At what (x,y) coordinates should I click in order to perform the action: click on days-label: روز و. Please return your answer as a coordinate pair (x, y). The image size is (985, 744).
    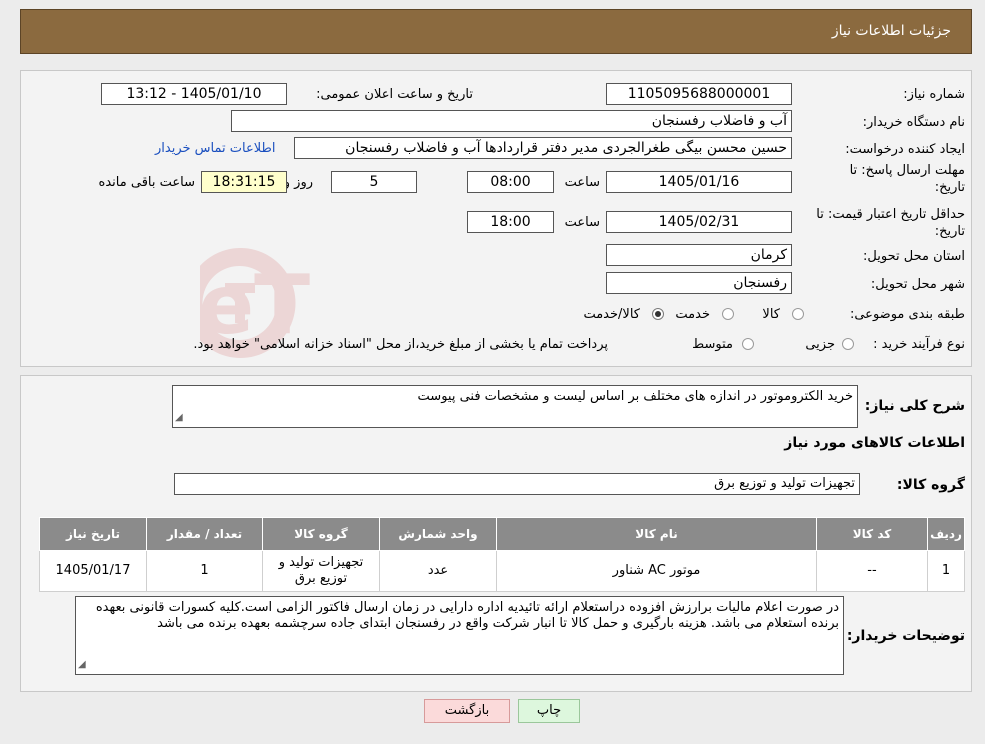
    Looking at the image, I should click on (298, 182).